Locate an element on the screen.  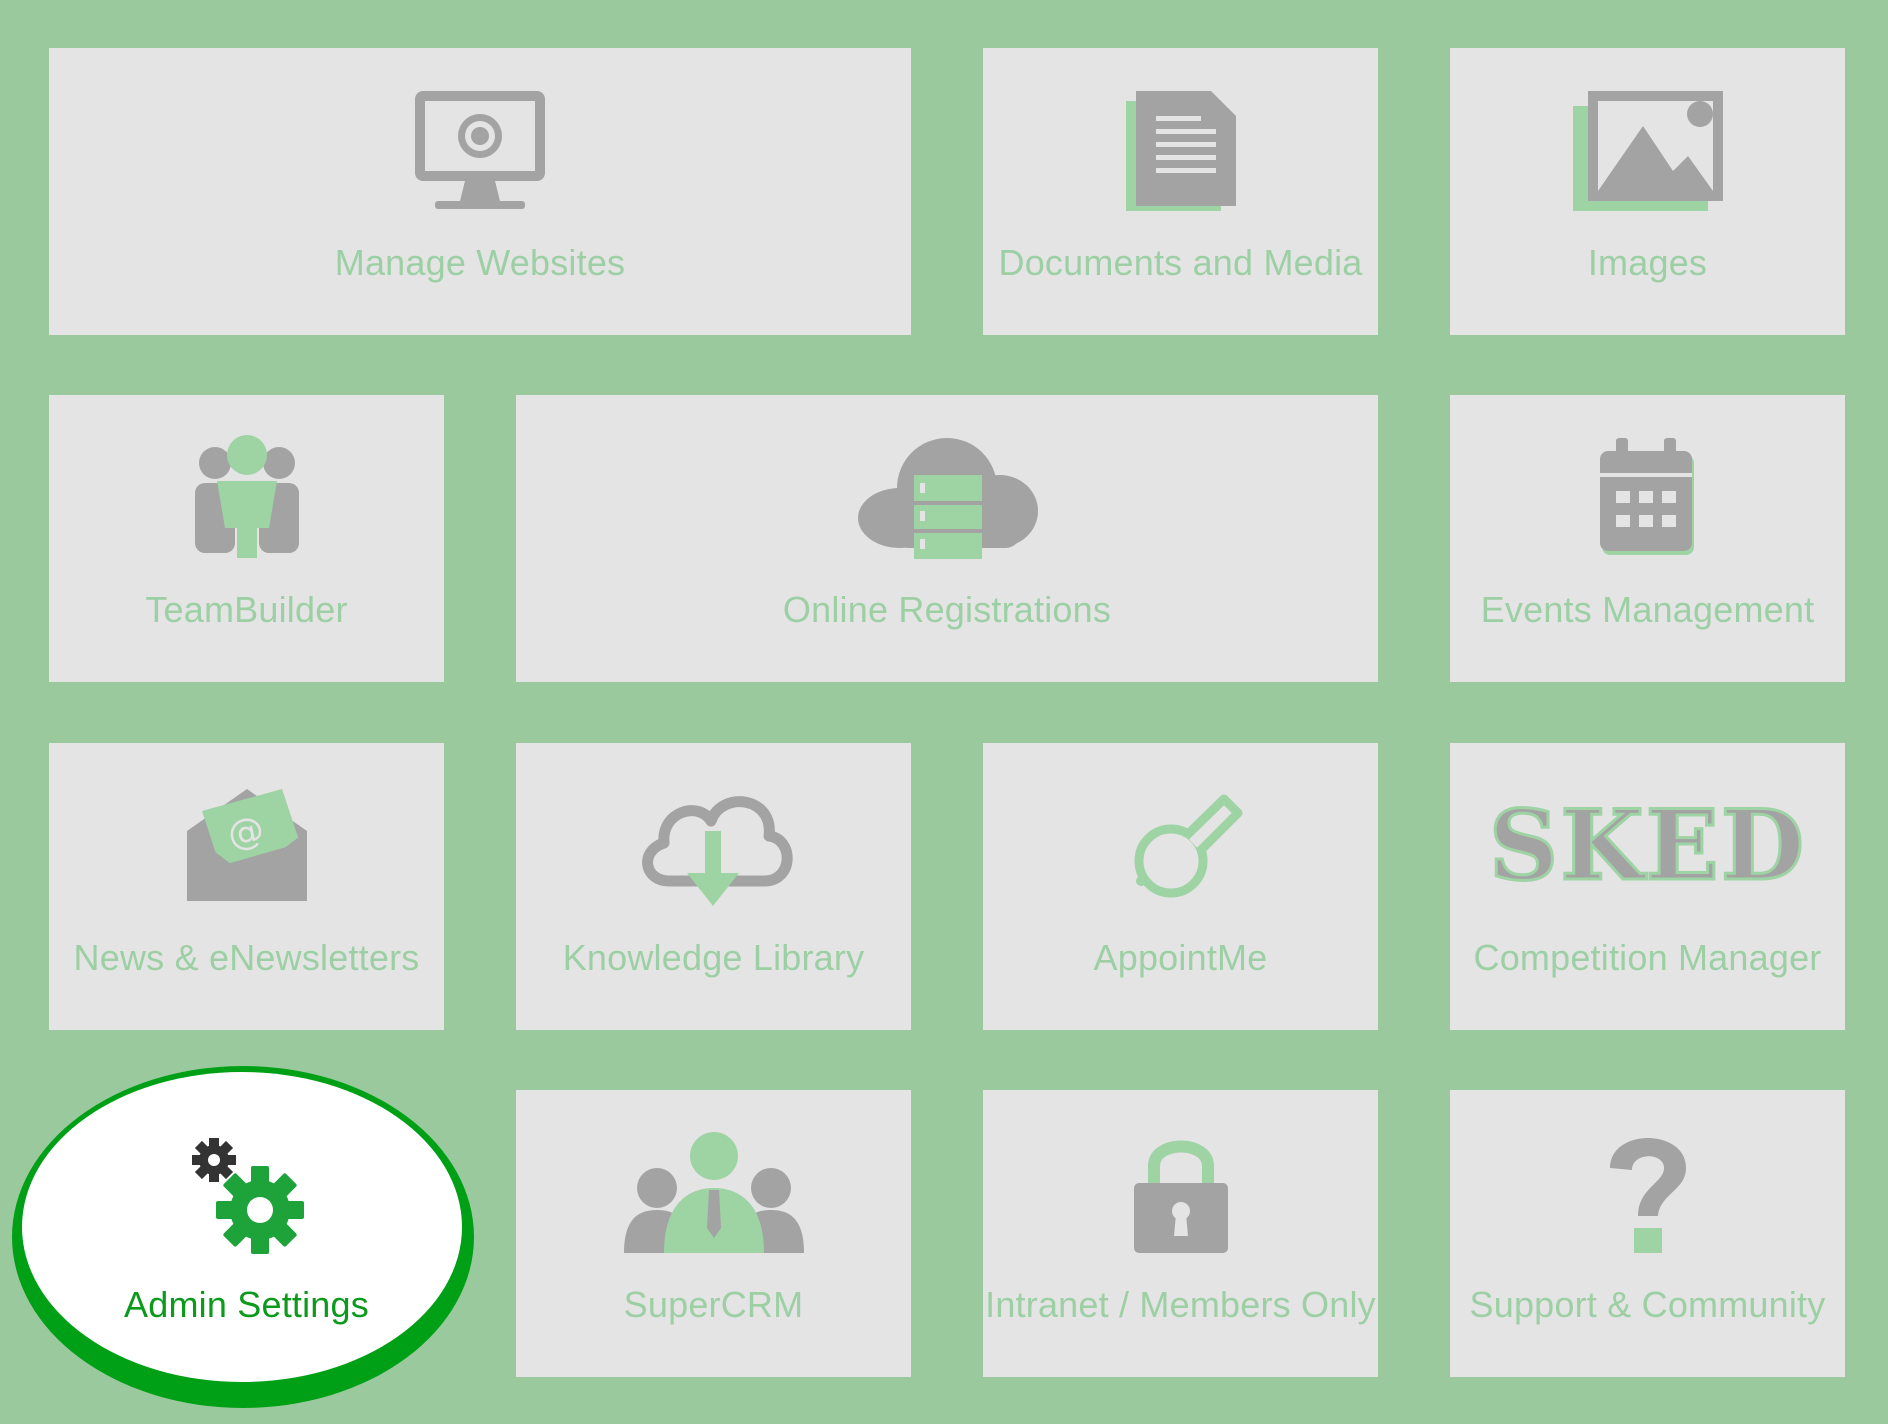
tile-images: Images is located at coordinates (1647, 191).